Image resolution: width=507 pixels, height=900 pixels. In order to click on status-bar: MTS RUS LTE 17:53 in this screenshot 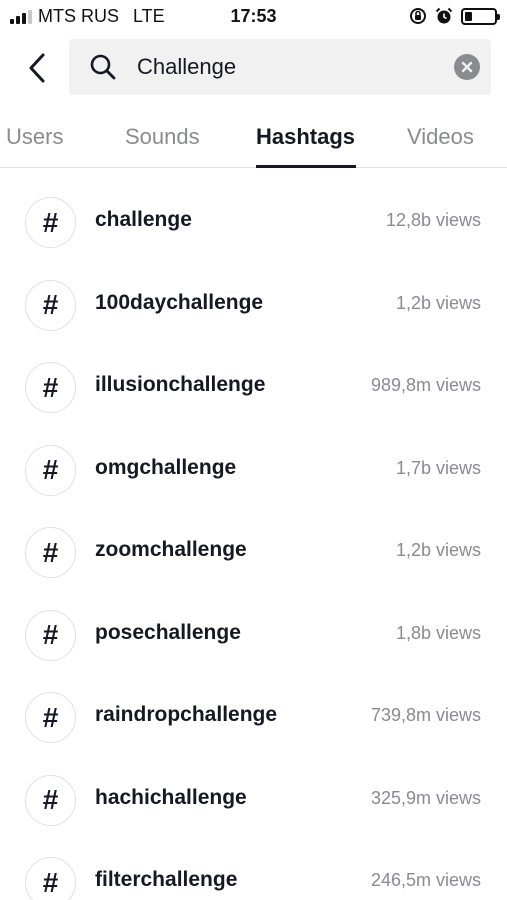, I will do `click(253, 17)`.